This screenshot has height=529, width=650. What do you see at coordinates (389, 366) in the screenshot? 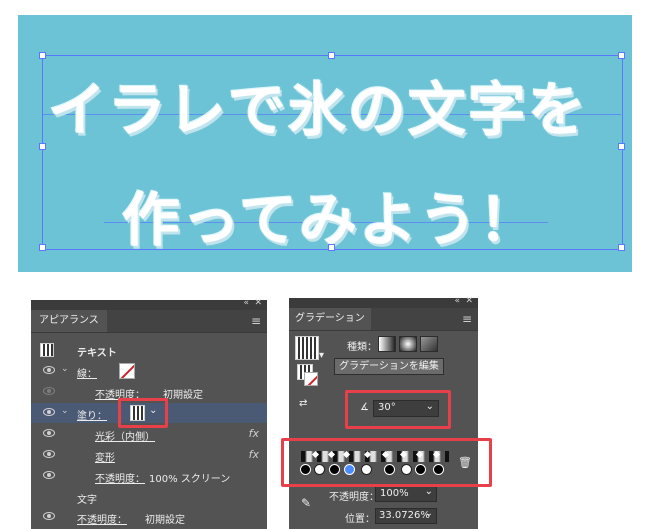
I see `edit-gradient-button: グラデーションを編集` at bounding box center [389, 366].